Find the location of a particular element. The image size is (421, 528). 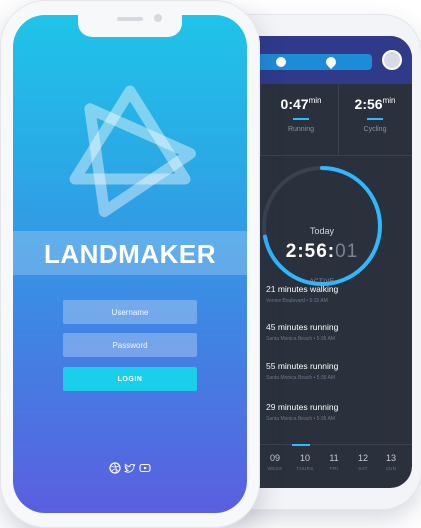

brand-name: LANDMAKER is located at coordinates (130, 254).